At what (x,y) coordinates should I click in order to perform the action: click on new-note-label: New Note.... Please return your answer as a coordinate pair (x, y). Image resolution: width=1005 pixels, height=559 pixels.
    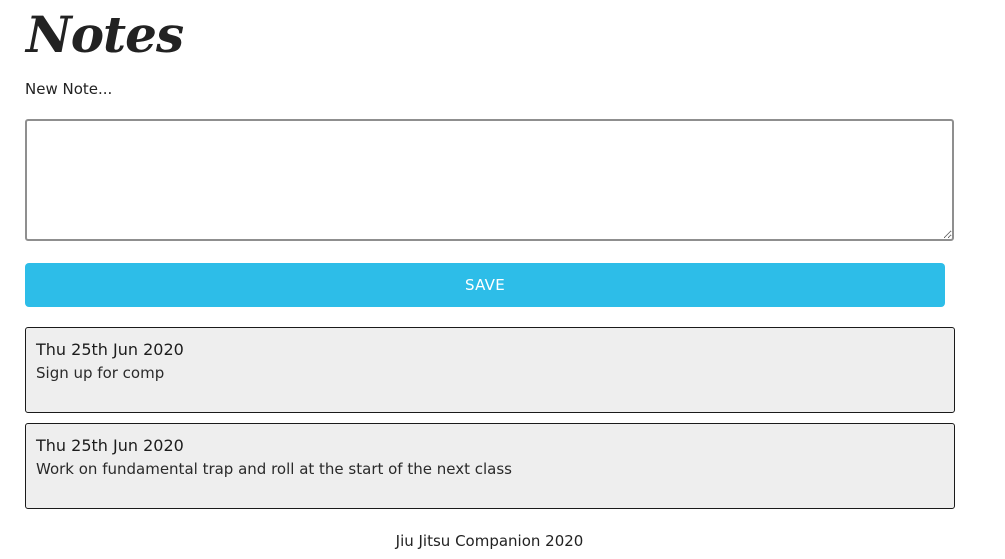
    Looking at the image, I should click on (69, 89).